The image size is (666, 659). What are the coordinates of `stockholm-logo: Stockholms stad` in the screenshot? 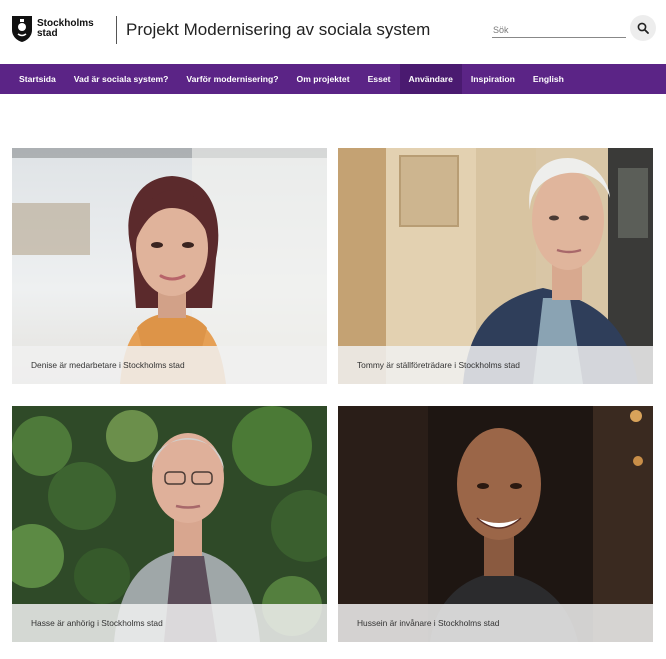 It's located at (52, 29).